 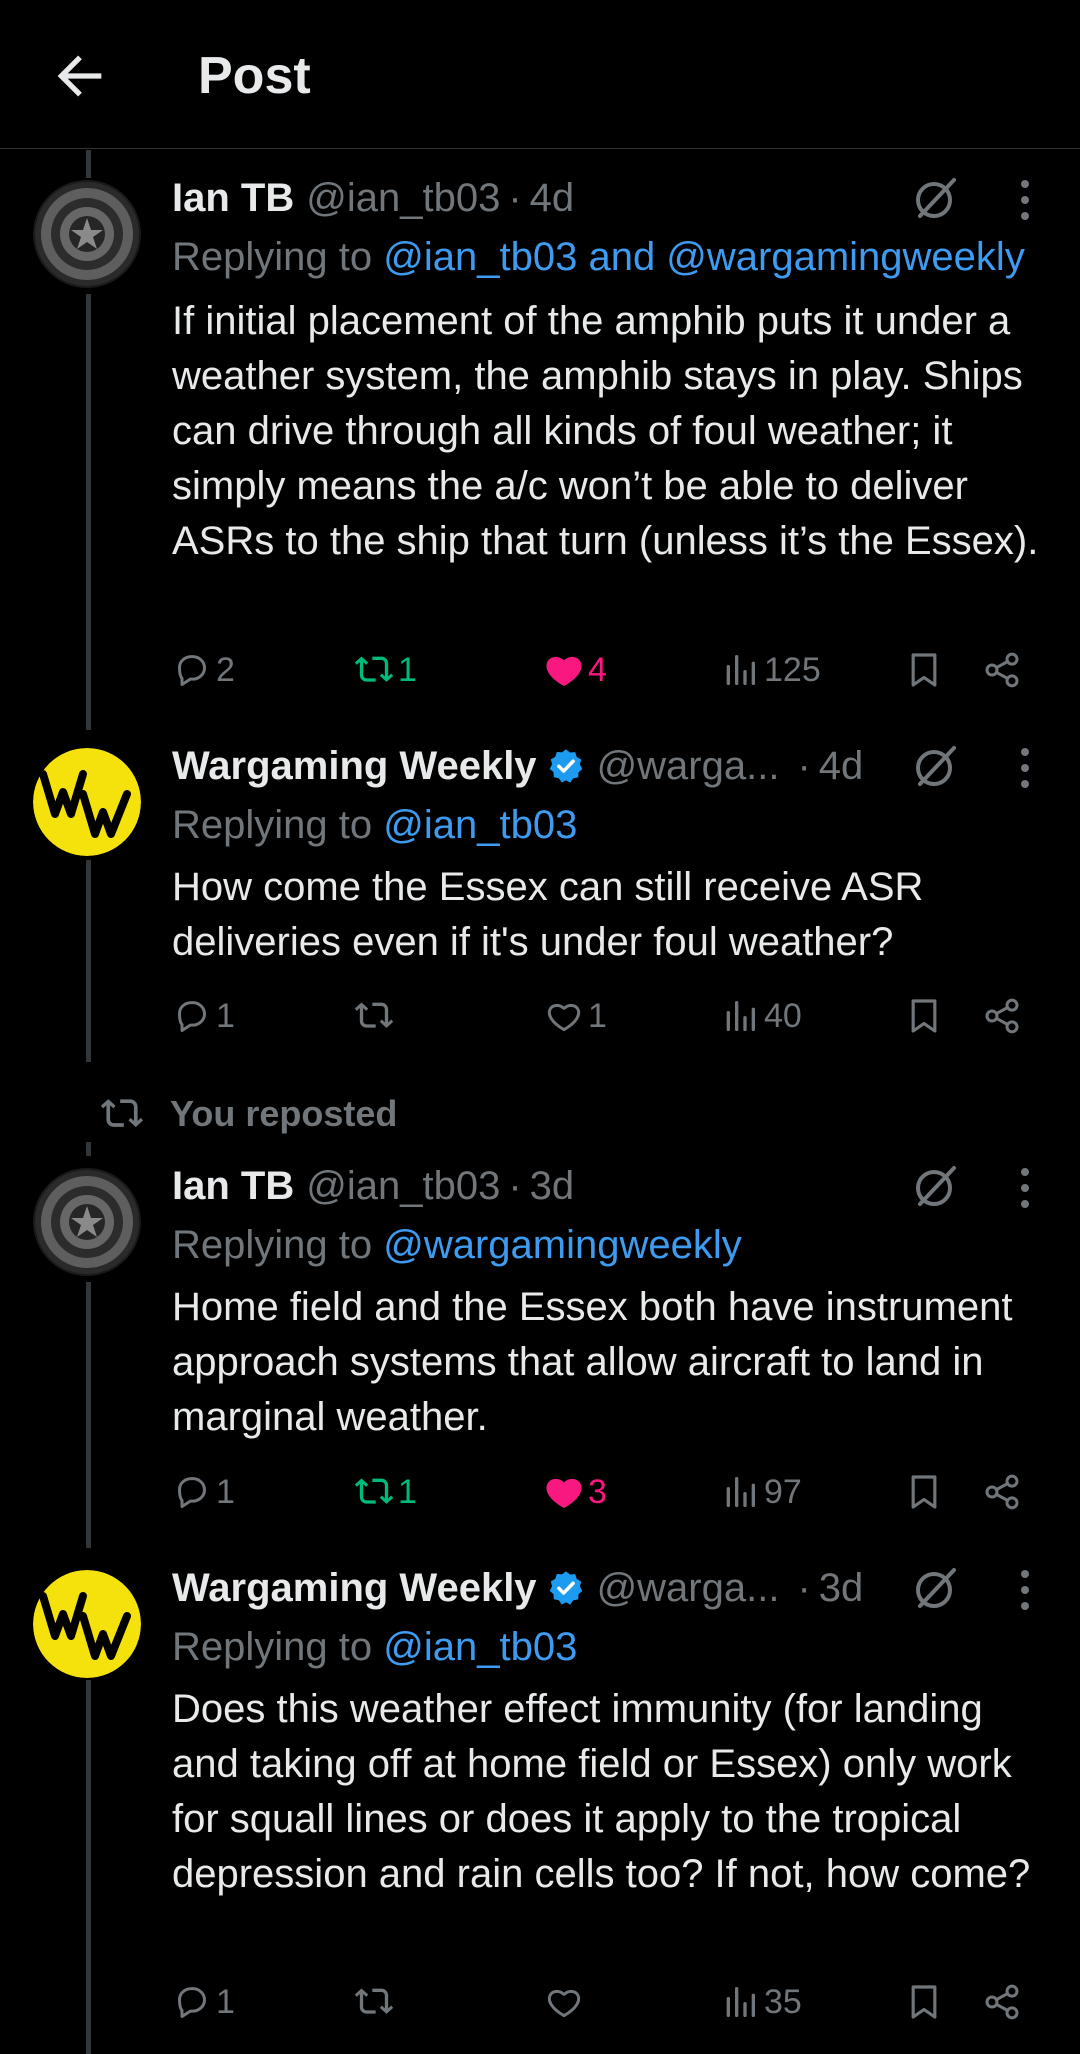 What do you see at coordinates (761, 1016) in the screenshot?
I see `views-button: 40` at bounding box center [761, 1016].